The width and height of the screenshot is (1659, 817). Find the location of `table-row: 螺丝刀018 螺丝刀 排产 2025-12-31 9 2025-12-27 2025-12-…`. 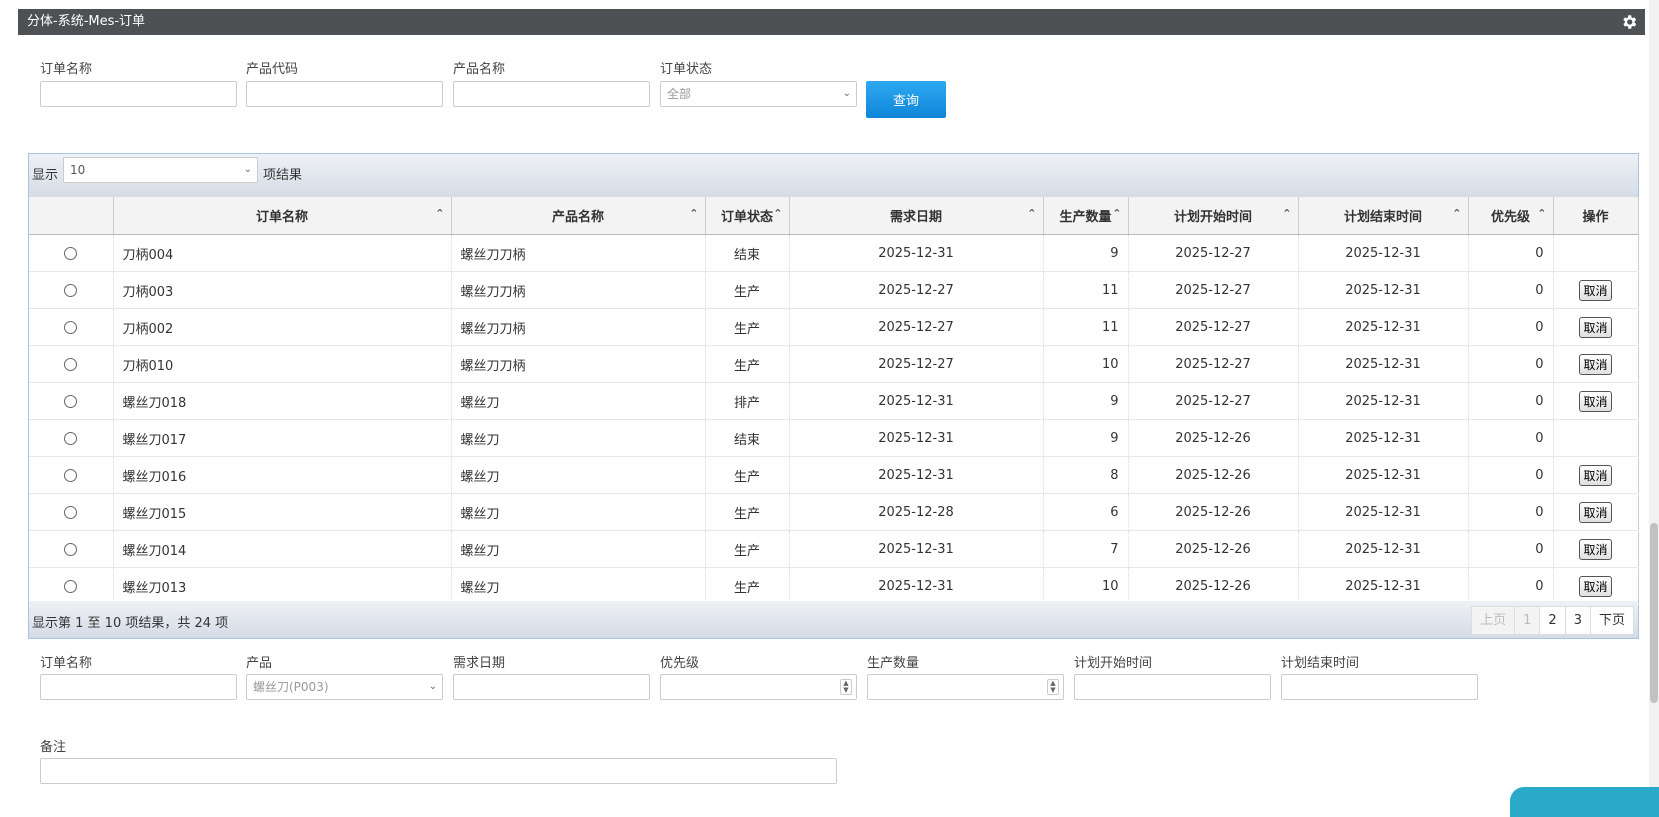

table-row: 螺丝刀018 螺丝刀 排产 2025-12-31 9 2025-12-27 2025-12-… is located at coordinates (834, 401).